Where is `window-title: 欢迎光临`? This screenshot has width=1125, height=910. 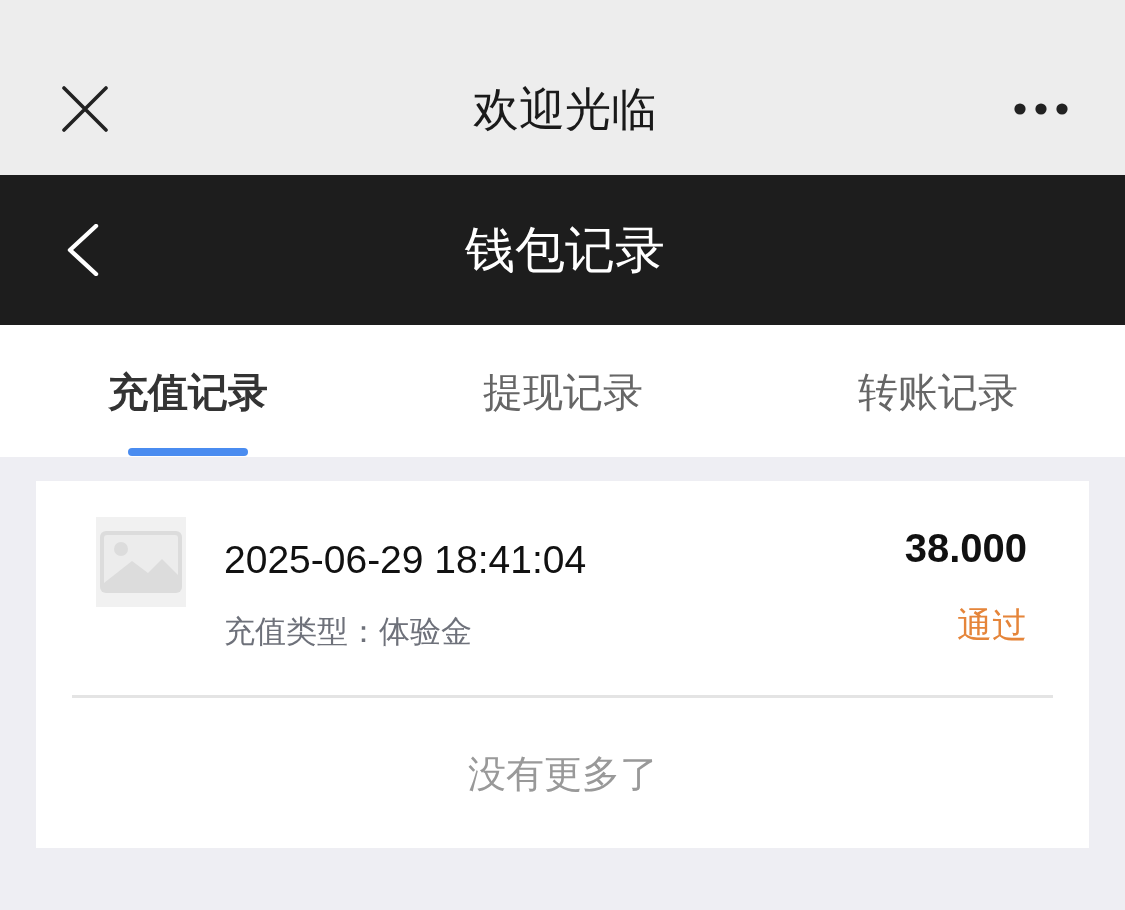
window-title: 欢迎光临 is located at coordinates (565, 109).